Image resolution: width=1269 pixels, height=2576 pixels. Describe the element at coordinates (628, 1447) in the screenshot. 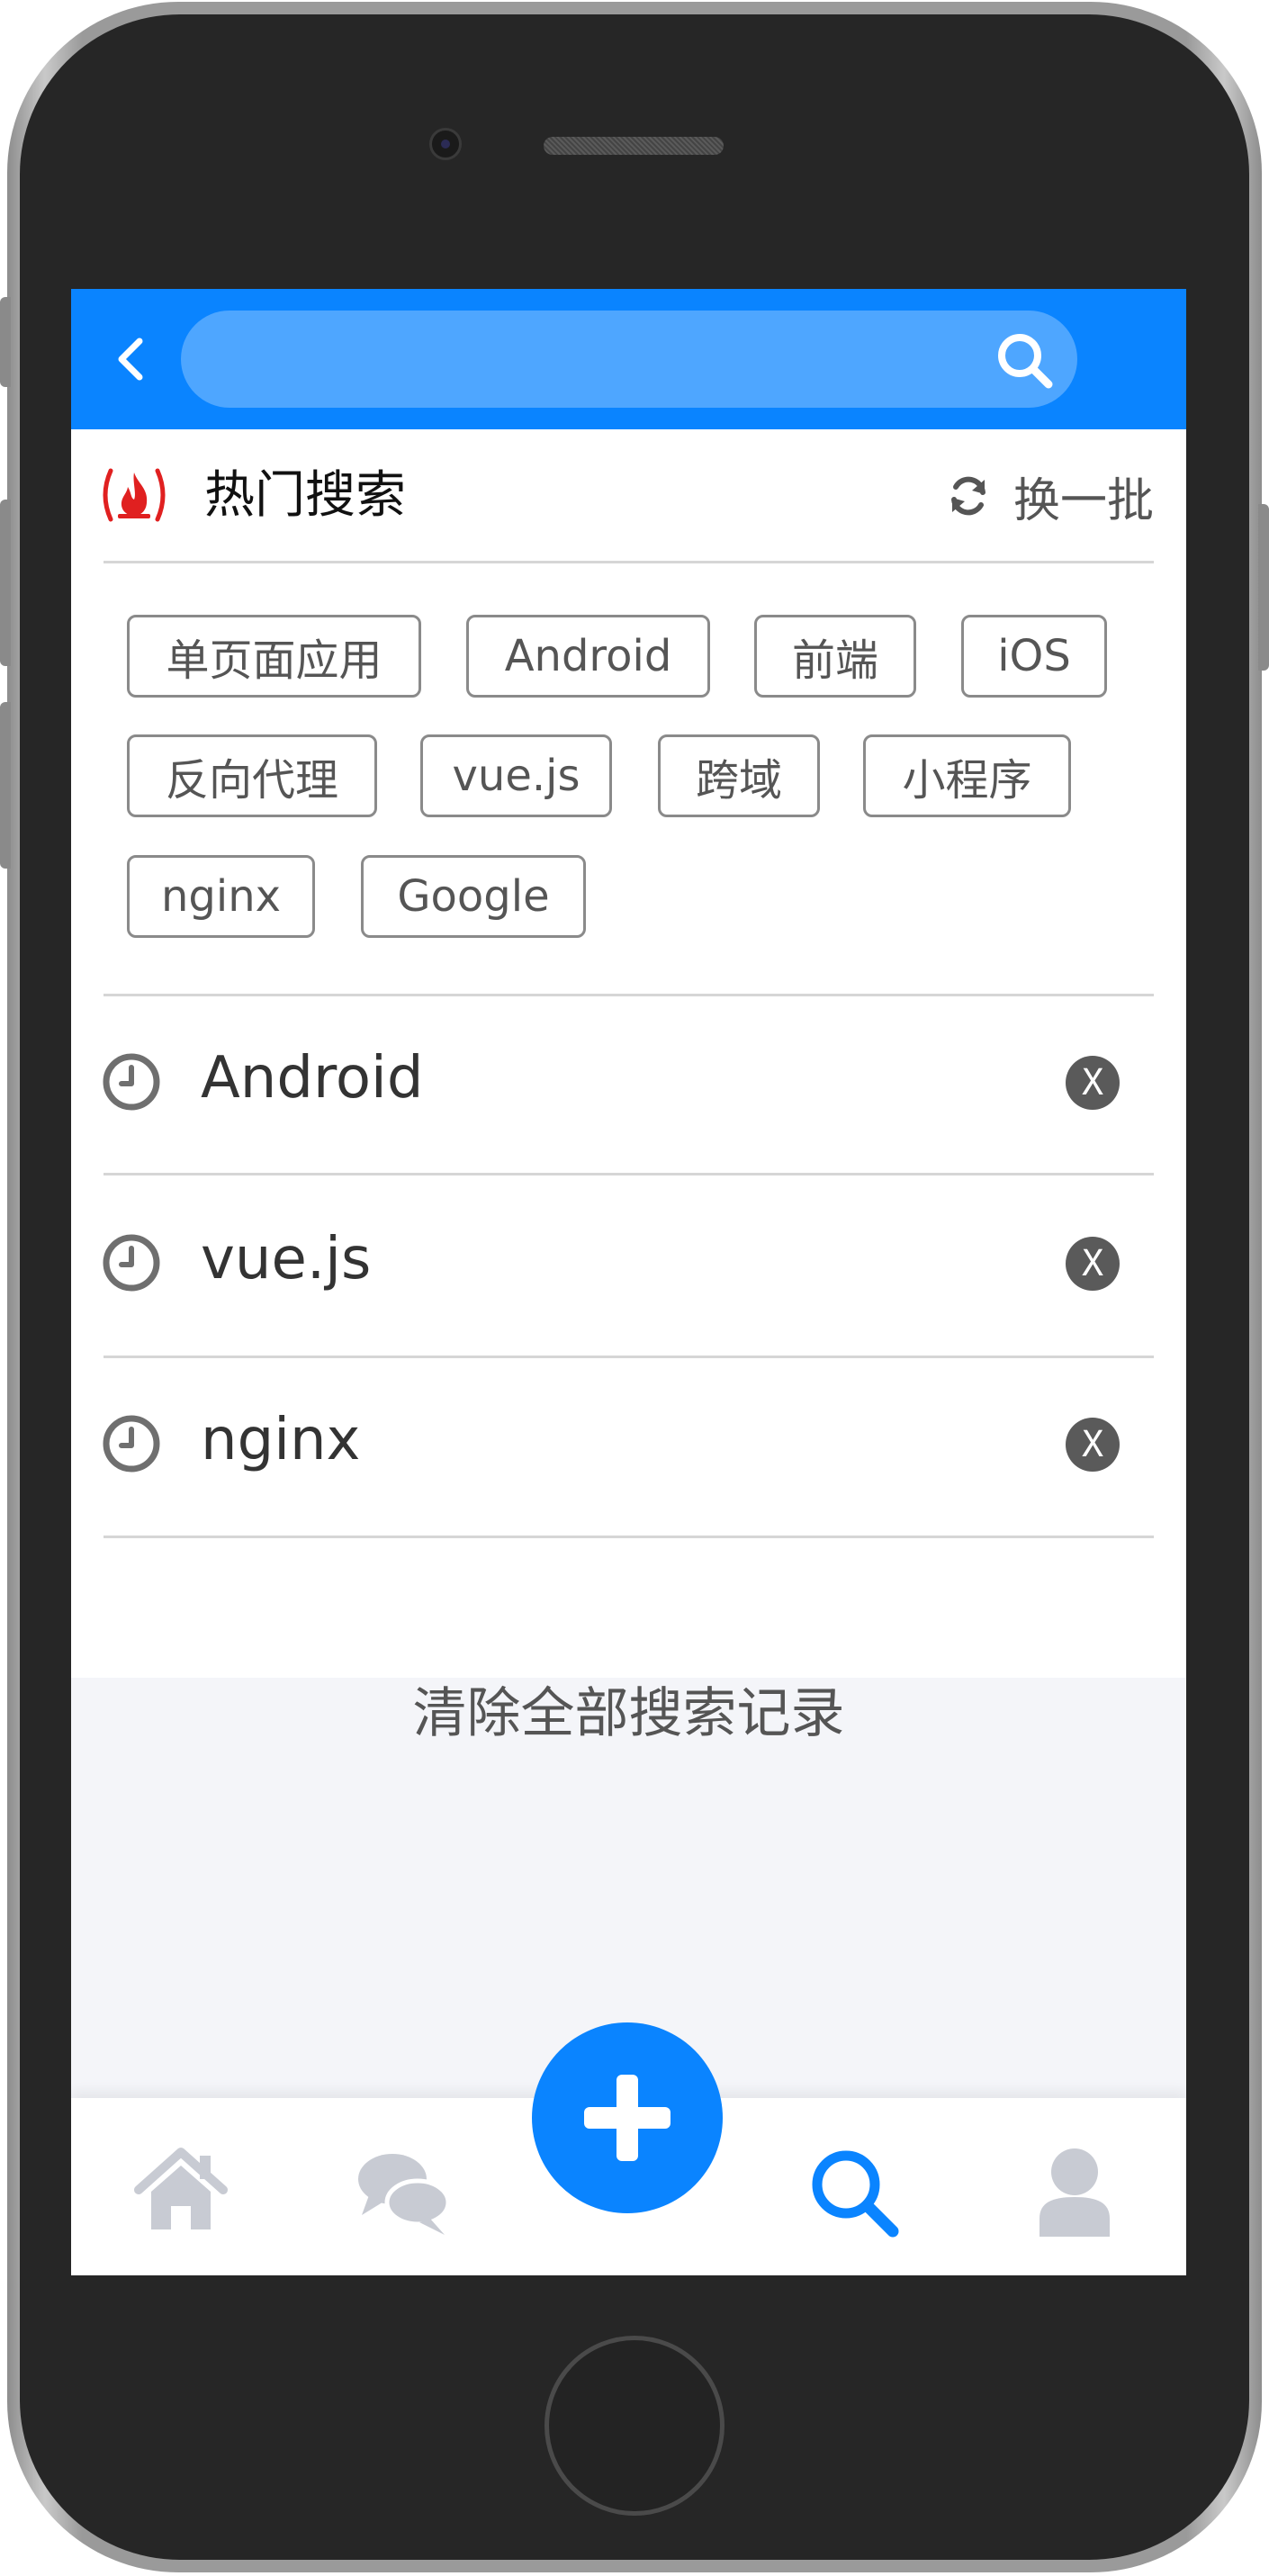

I see `history-item: nginx X` at that location.